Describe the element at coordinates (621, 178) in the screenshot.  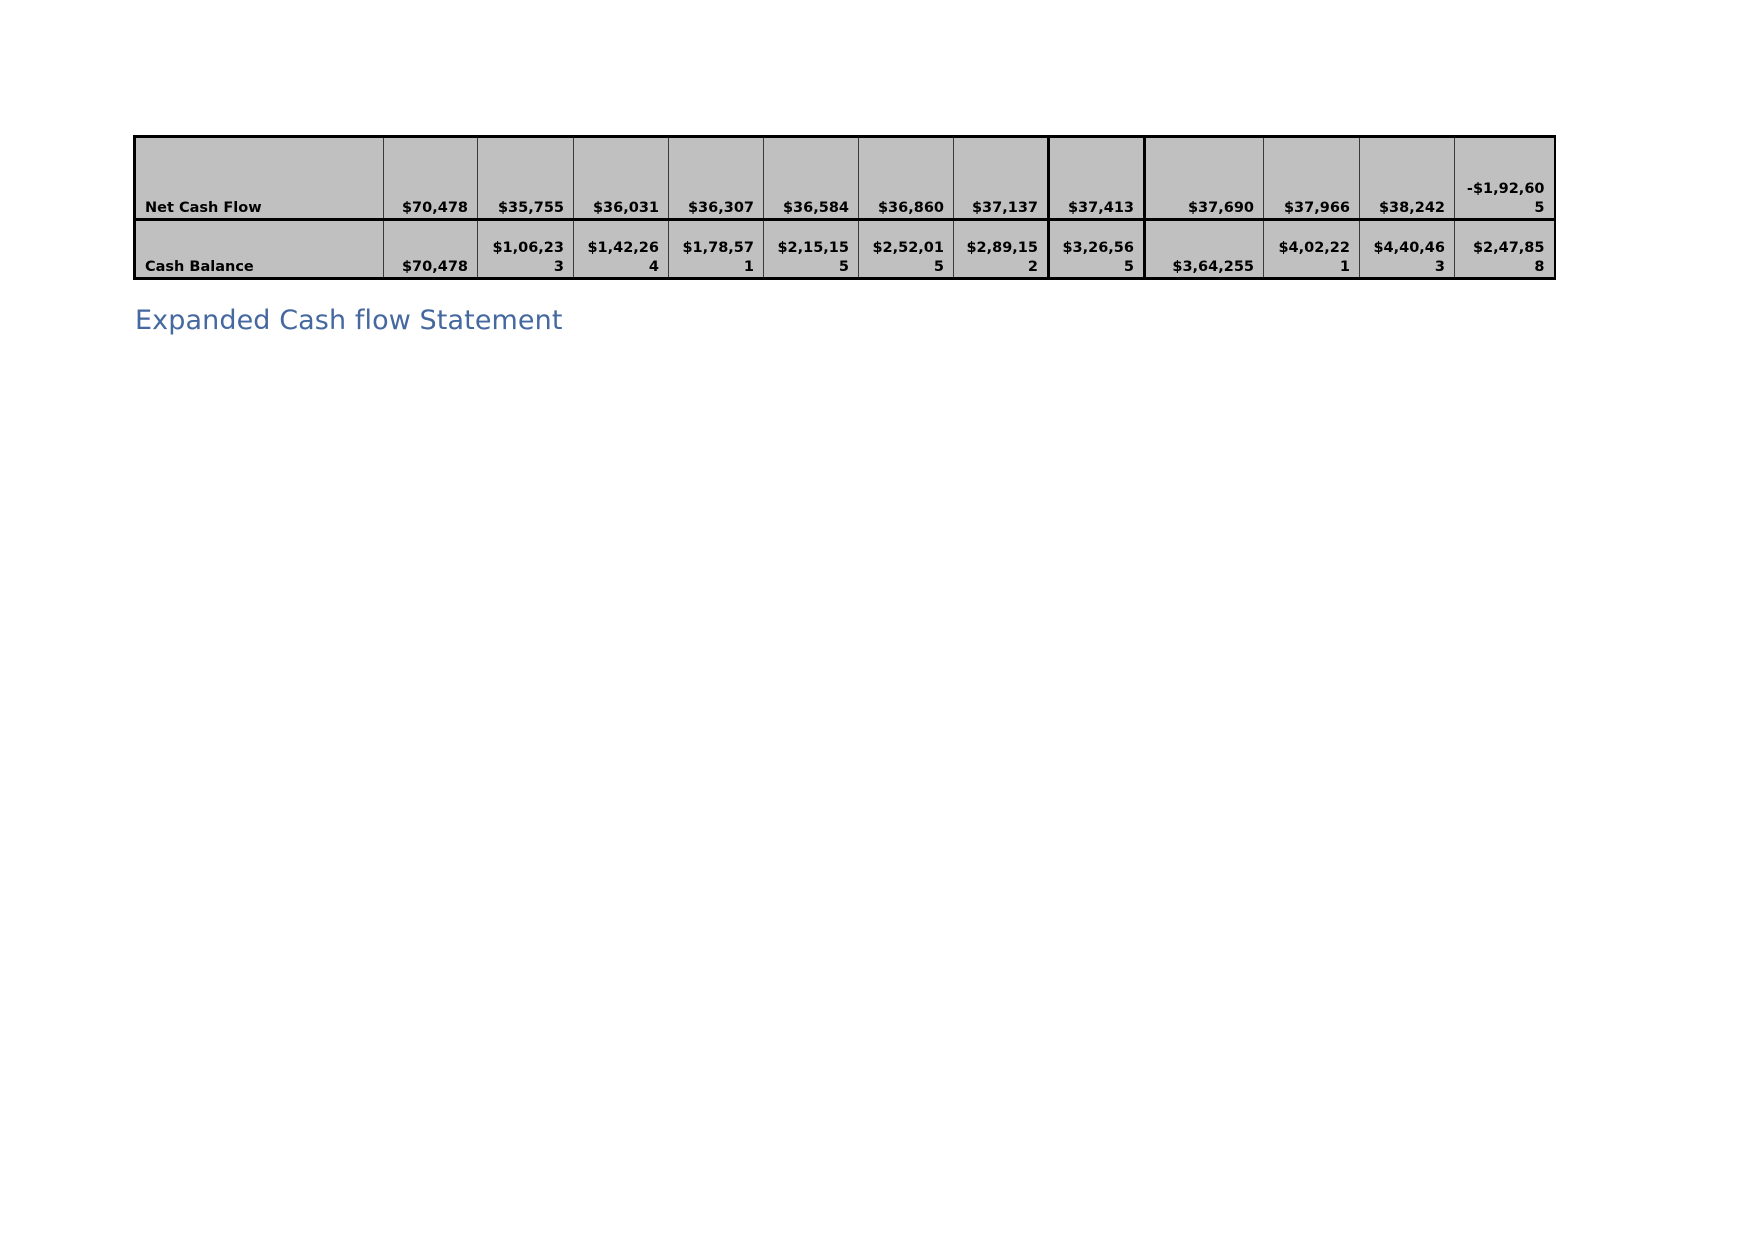
I see `net-cash-flow-value-3: $36,031` at that location.